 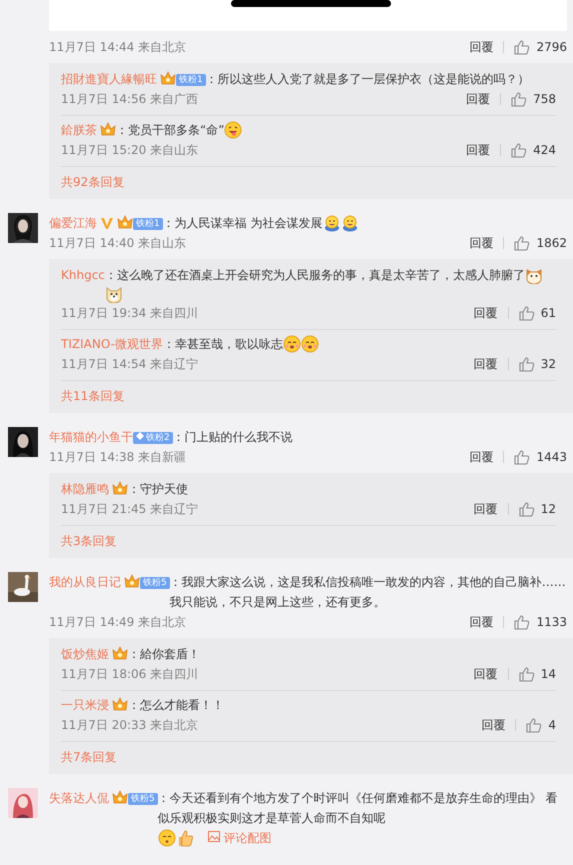 I want to click on like-button: 32, so click(x=537, y=364).